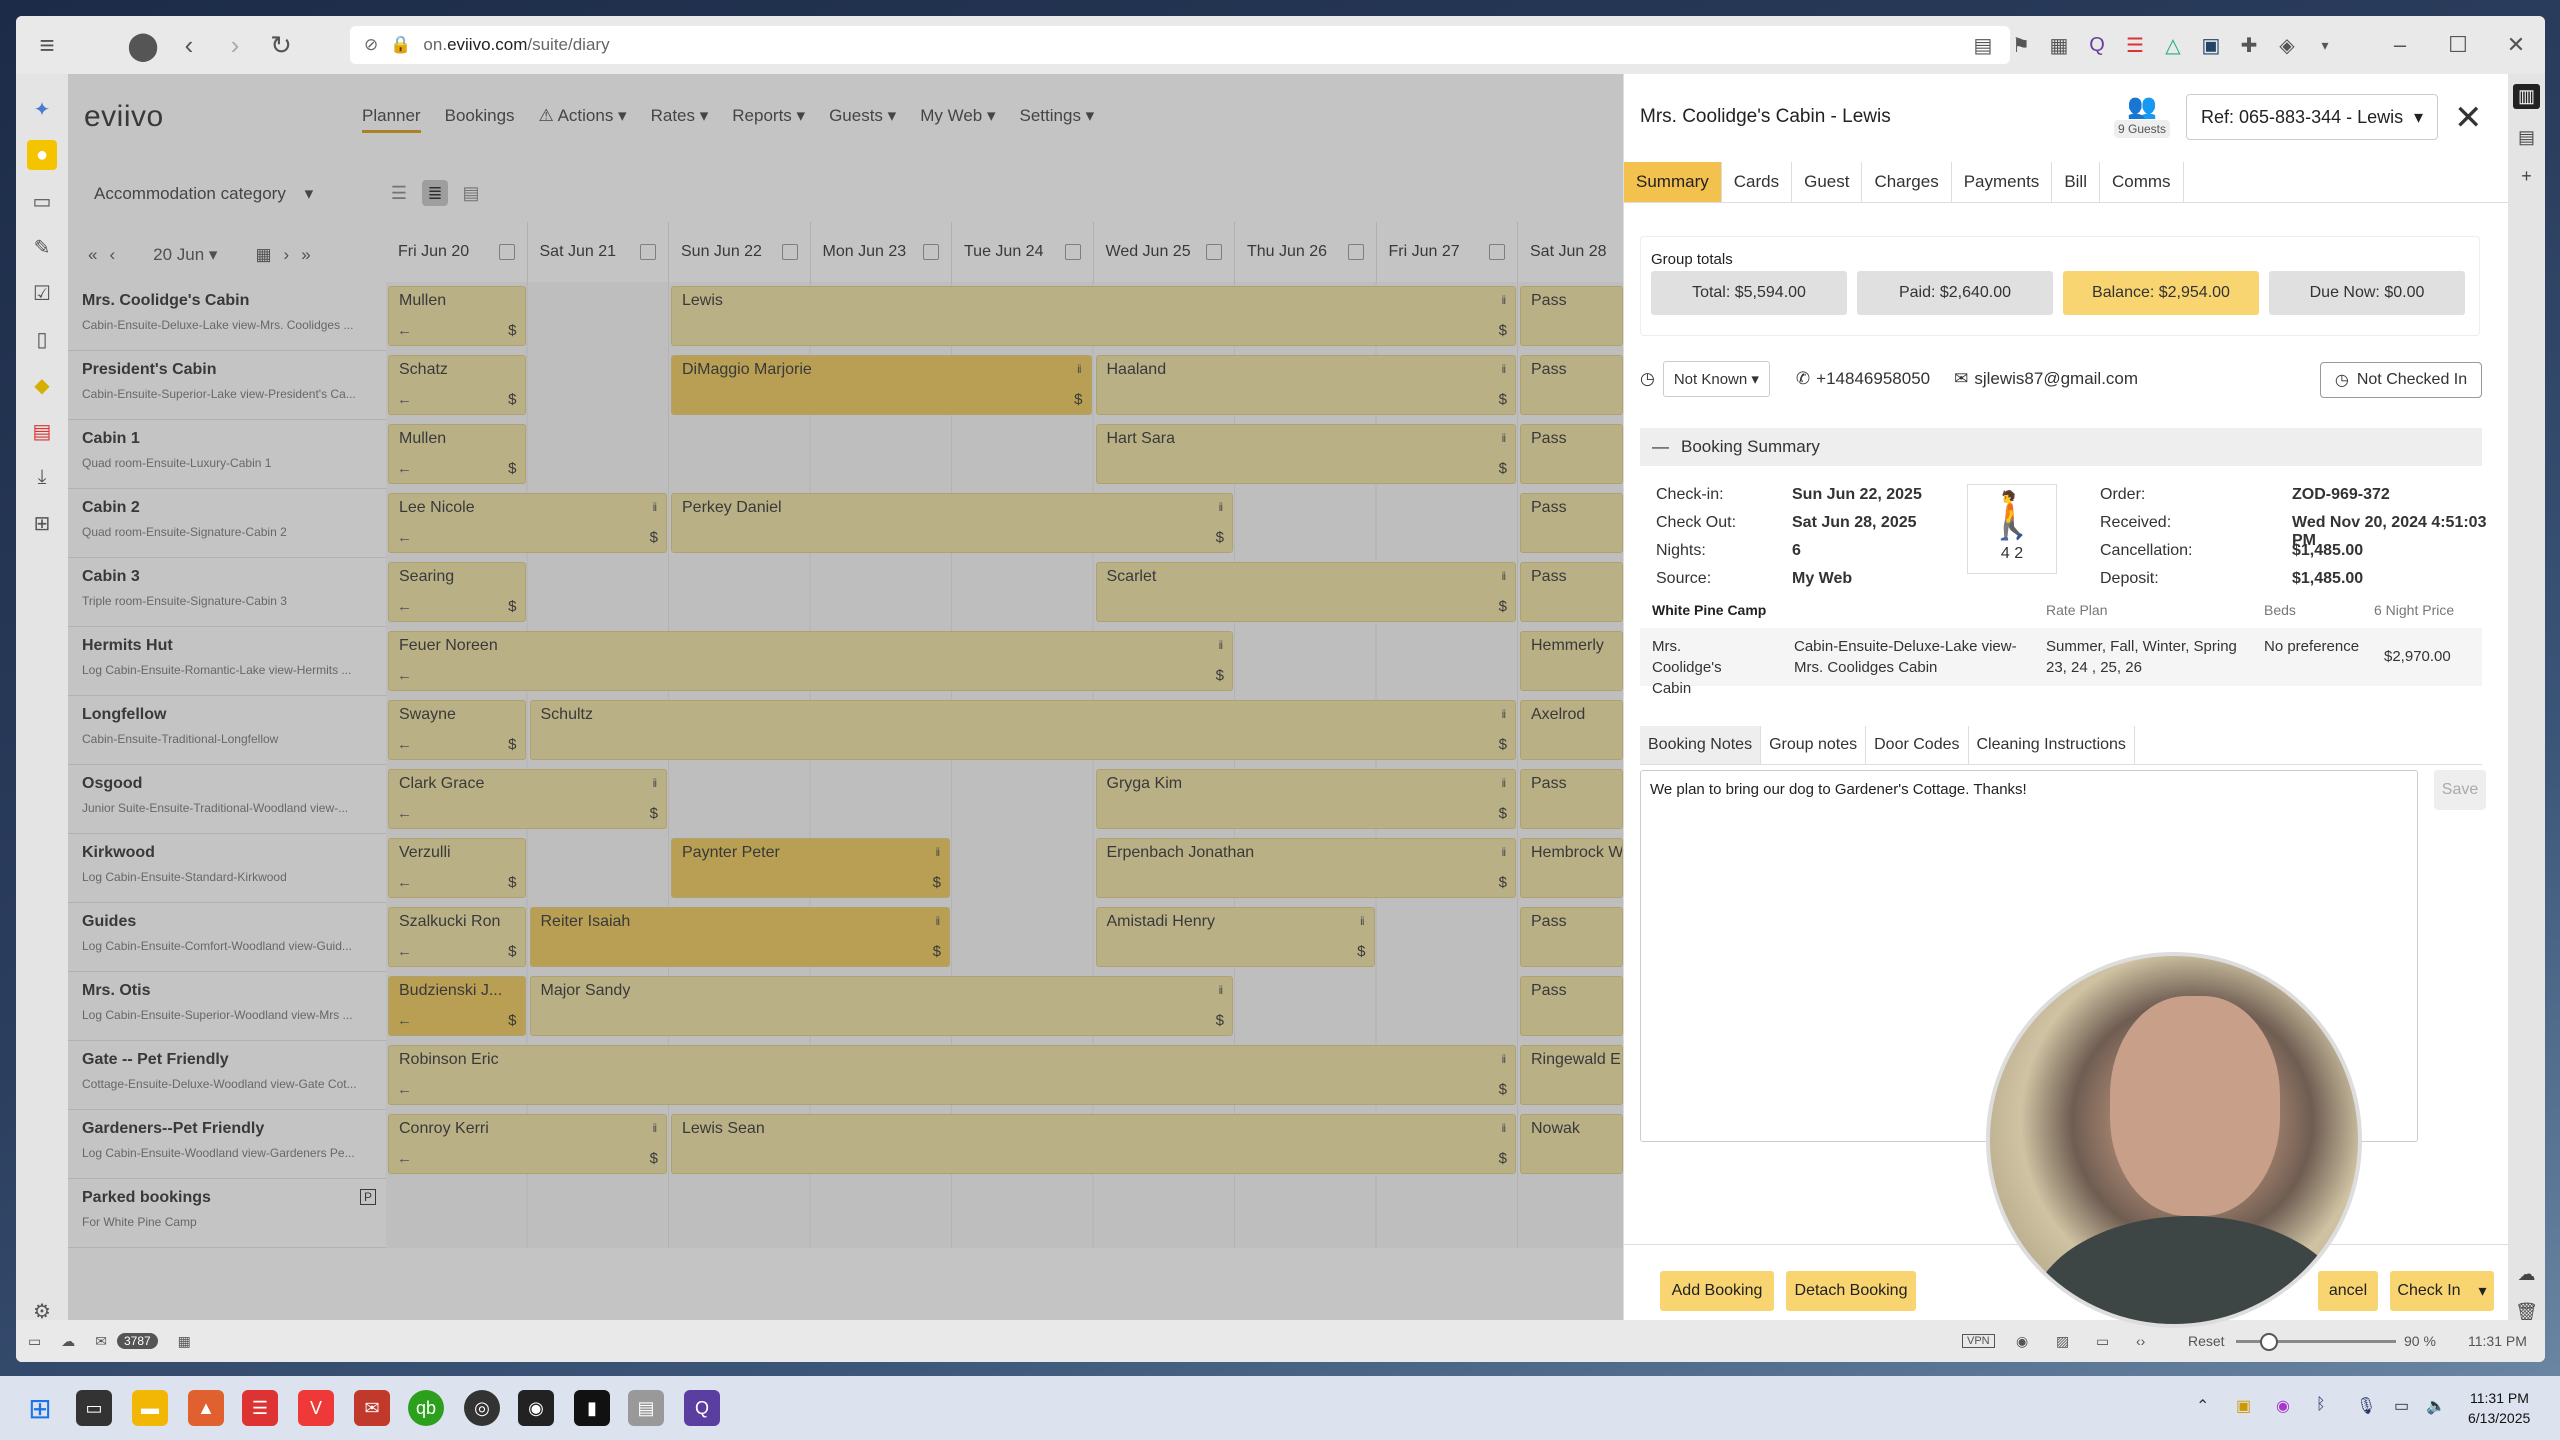 This screenshot has width=2560, height=1440. What do you see at coordinates (1701, 745) in the screenshot?
I see `tab-booking-notes: Booking Notes` at bounding box center [1701, 745].